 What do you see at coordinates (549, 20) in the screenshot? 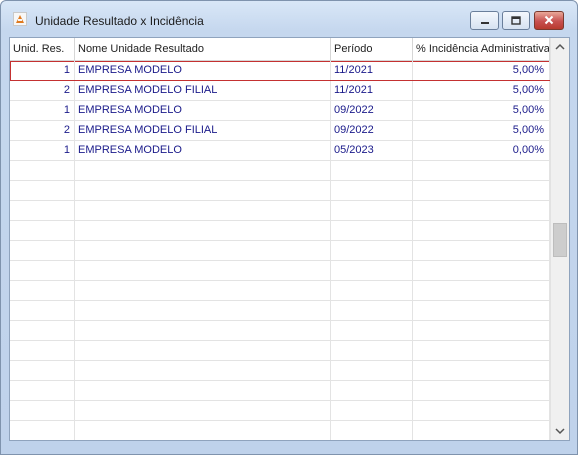
I see `close-button` at bounding box center [549, 20].